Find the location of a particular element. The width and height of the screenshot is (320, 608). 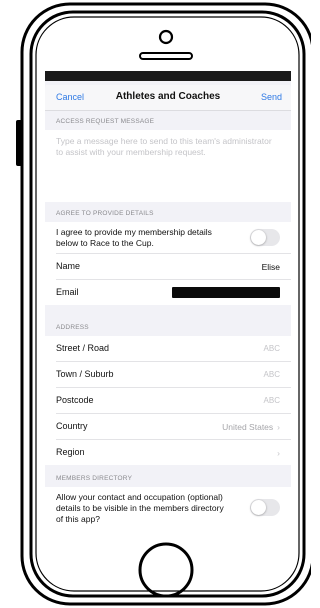

name-value: Elise is located at coordinates (270, 267).